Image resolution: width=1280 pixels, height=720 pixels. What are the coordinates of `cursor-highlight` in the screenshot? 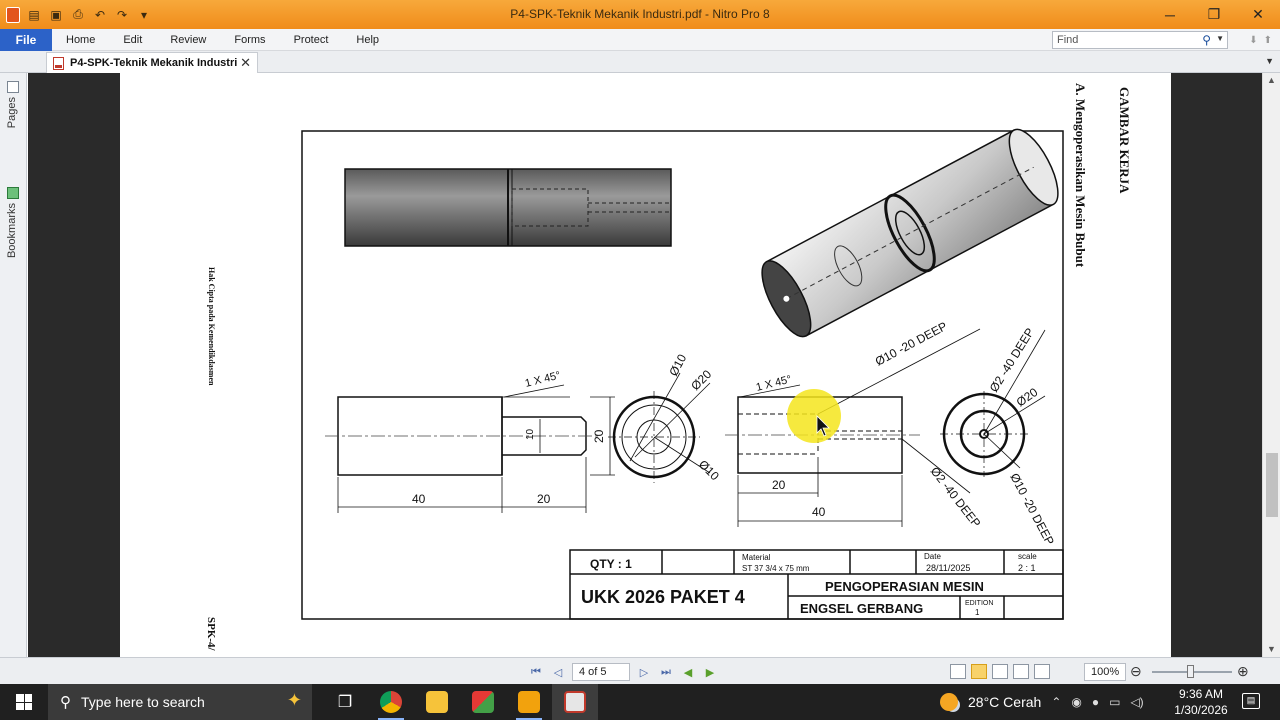 It's located at (814, 416).